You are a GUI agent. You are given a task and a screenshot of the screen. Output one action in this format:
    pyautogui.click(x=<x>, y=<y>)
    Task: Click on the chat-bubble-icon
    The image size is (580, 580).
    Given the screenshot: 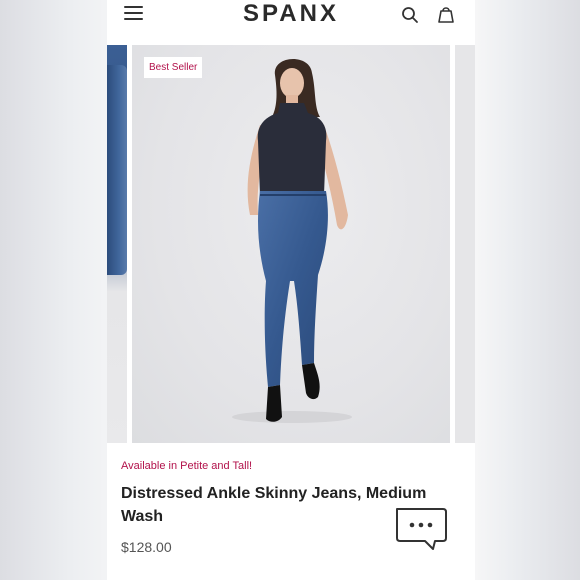 What is the action you would take?
    pyautogui.click(x=421, y=528)
    